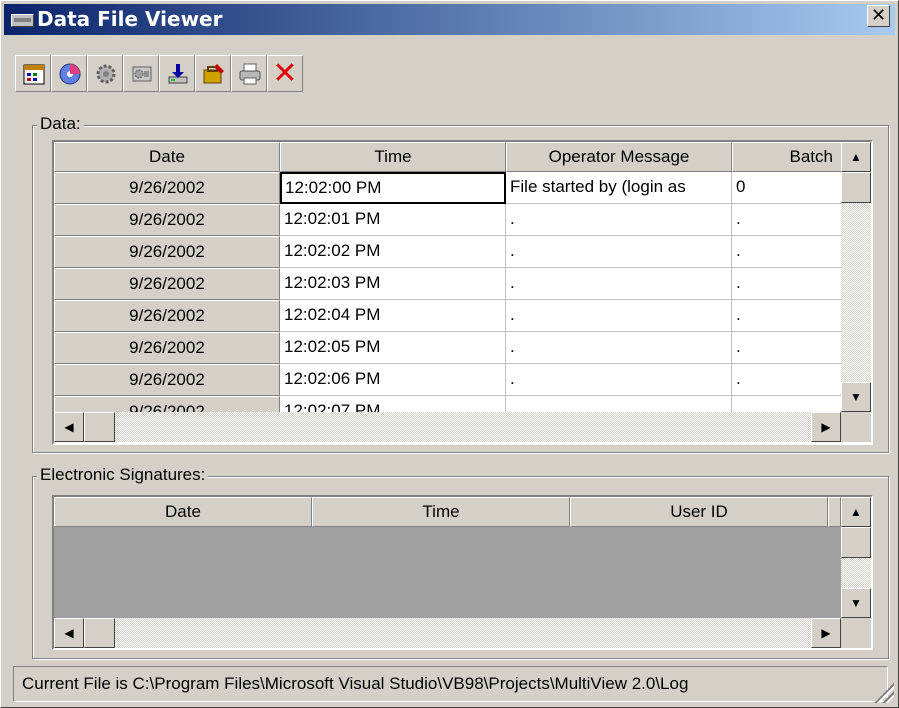  Describe the element at coordinates (130, 19) in the screenshot. I see `window-title: Data File Viewer` at that location.